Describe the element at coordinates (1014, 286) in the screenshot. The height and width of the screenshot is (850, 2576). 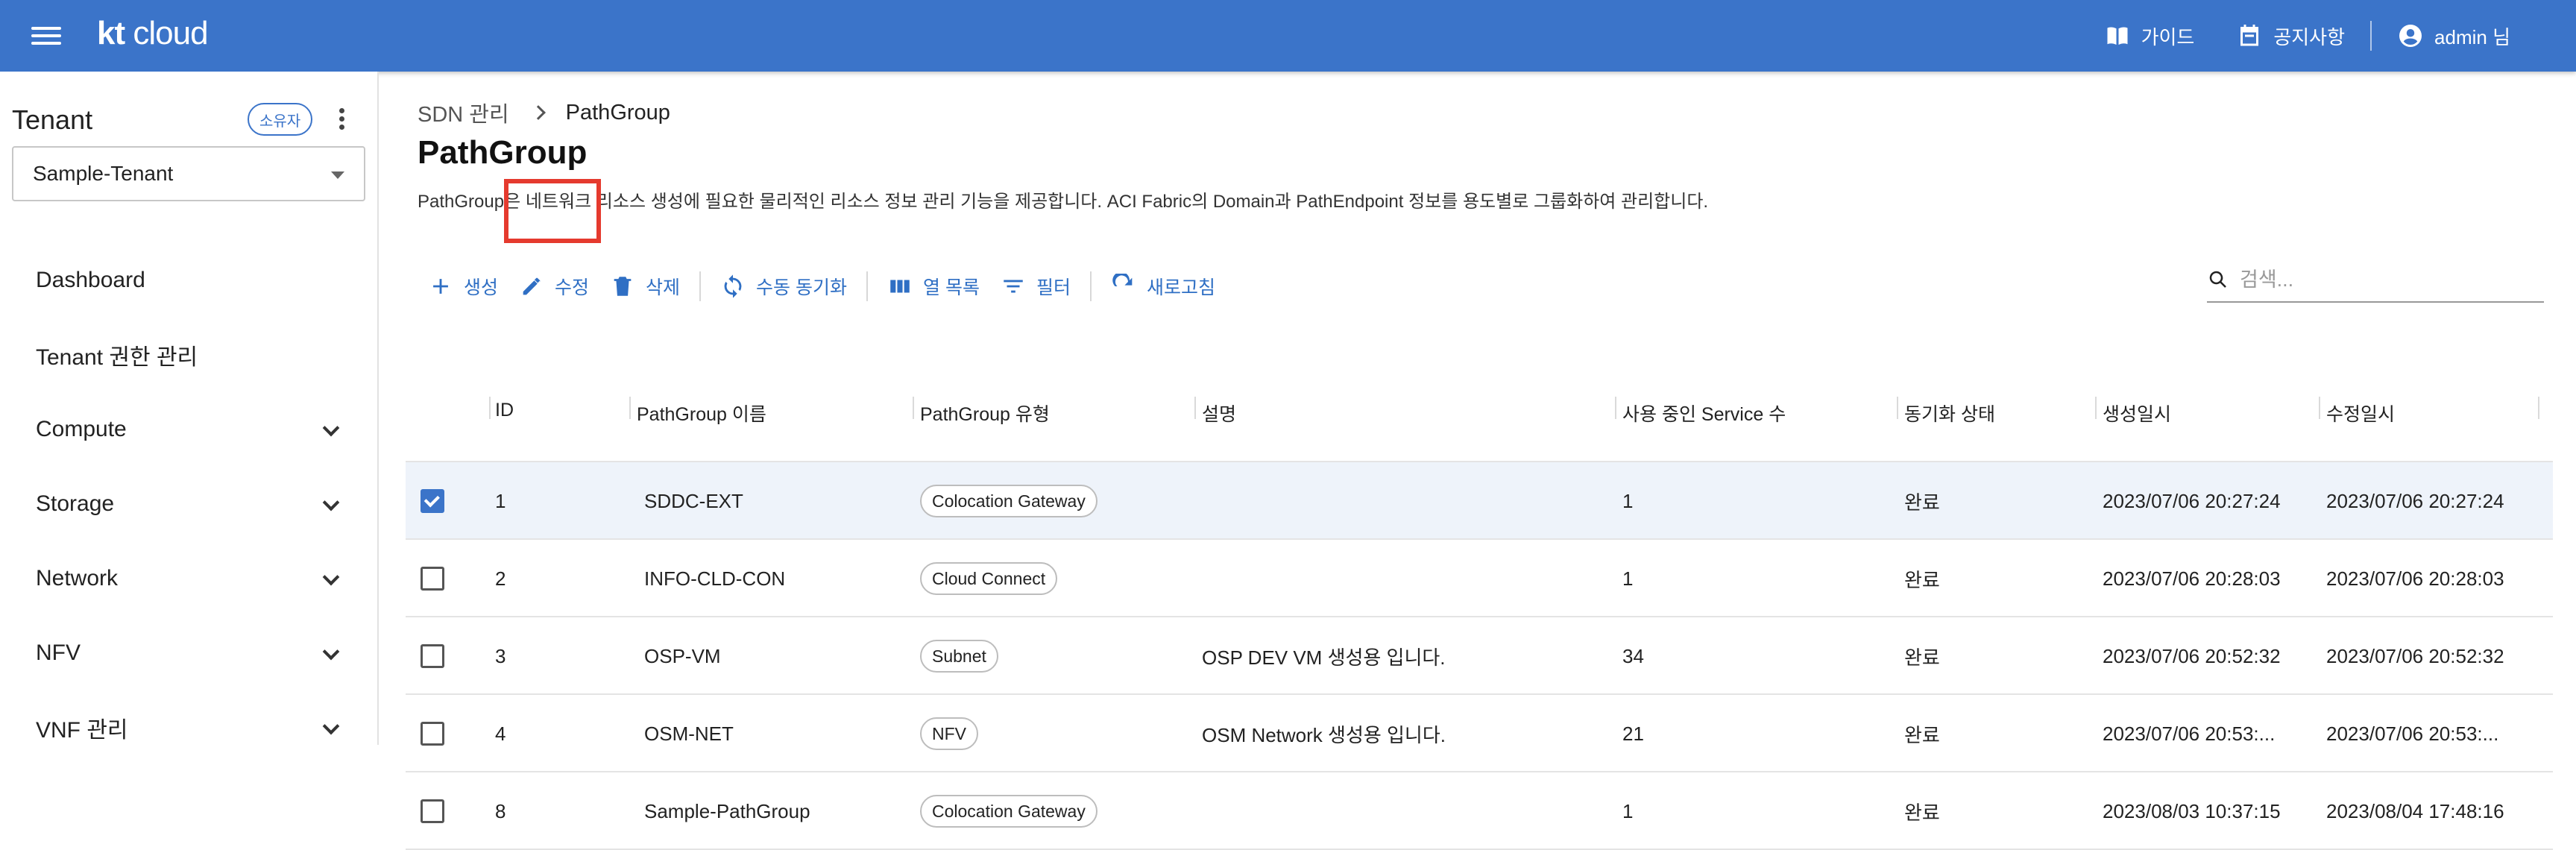
I see `filter-icon` at that location.